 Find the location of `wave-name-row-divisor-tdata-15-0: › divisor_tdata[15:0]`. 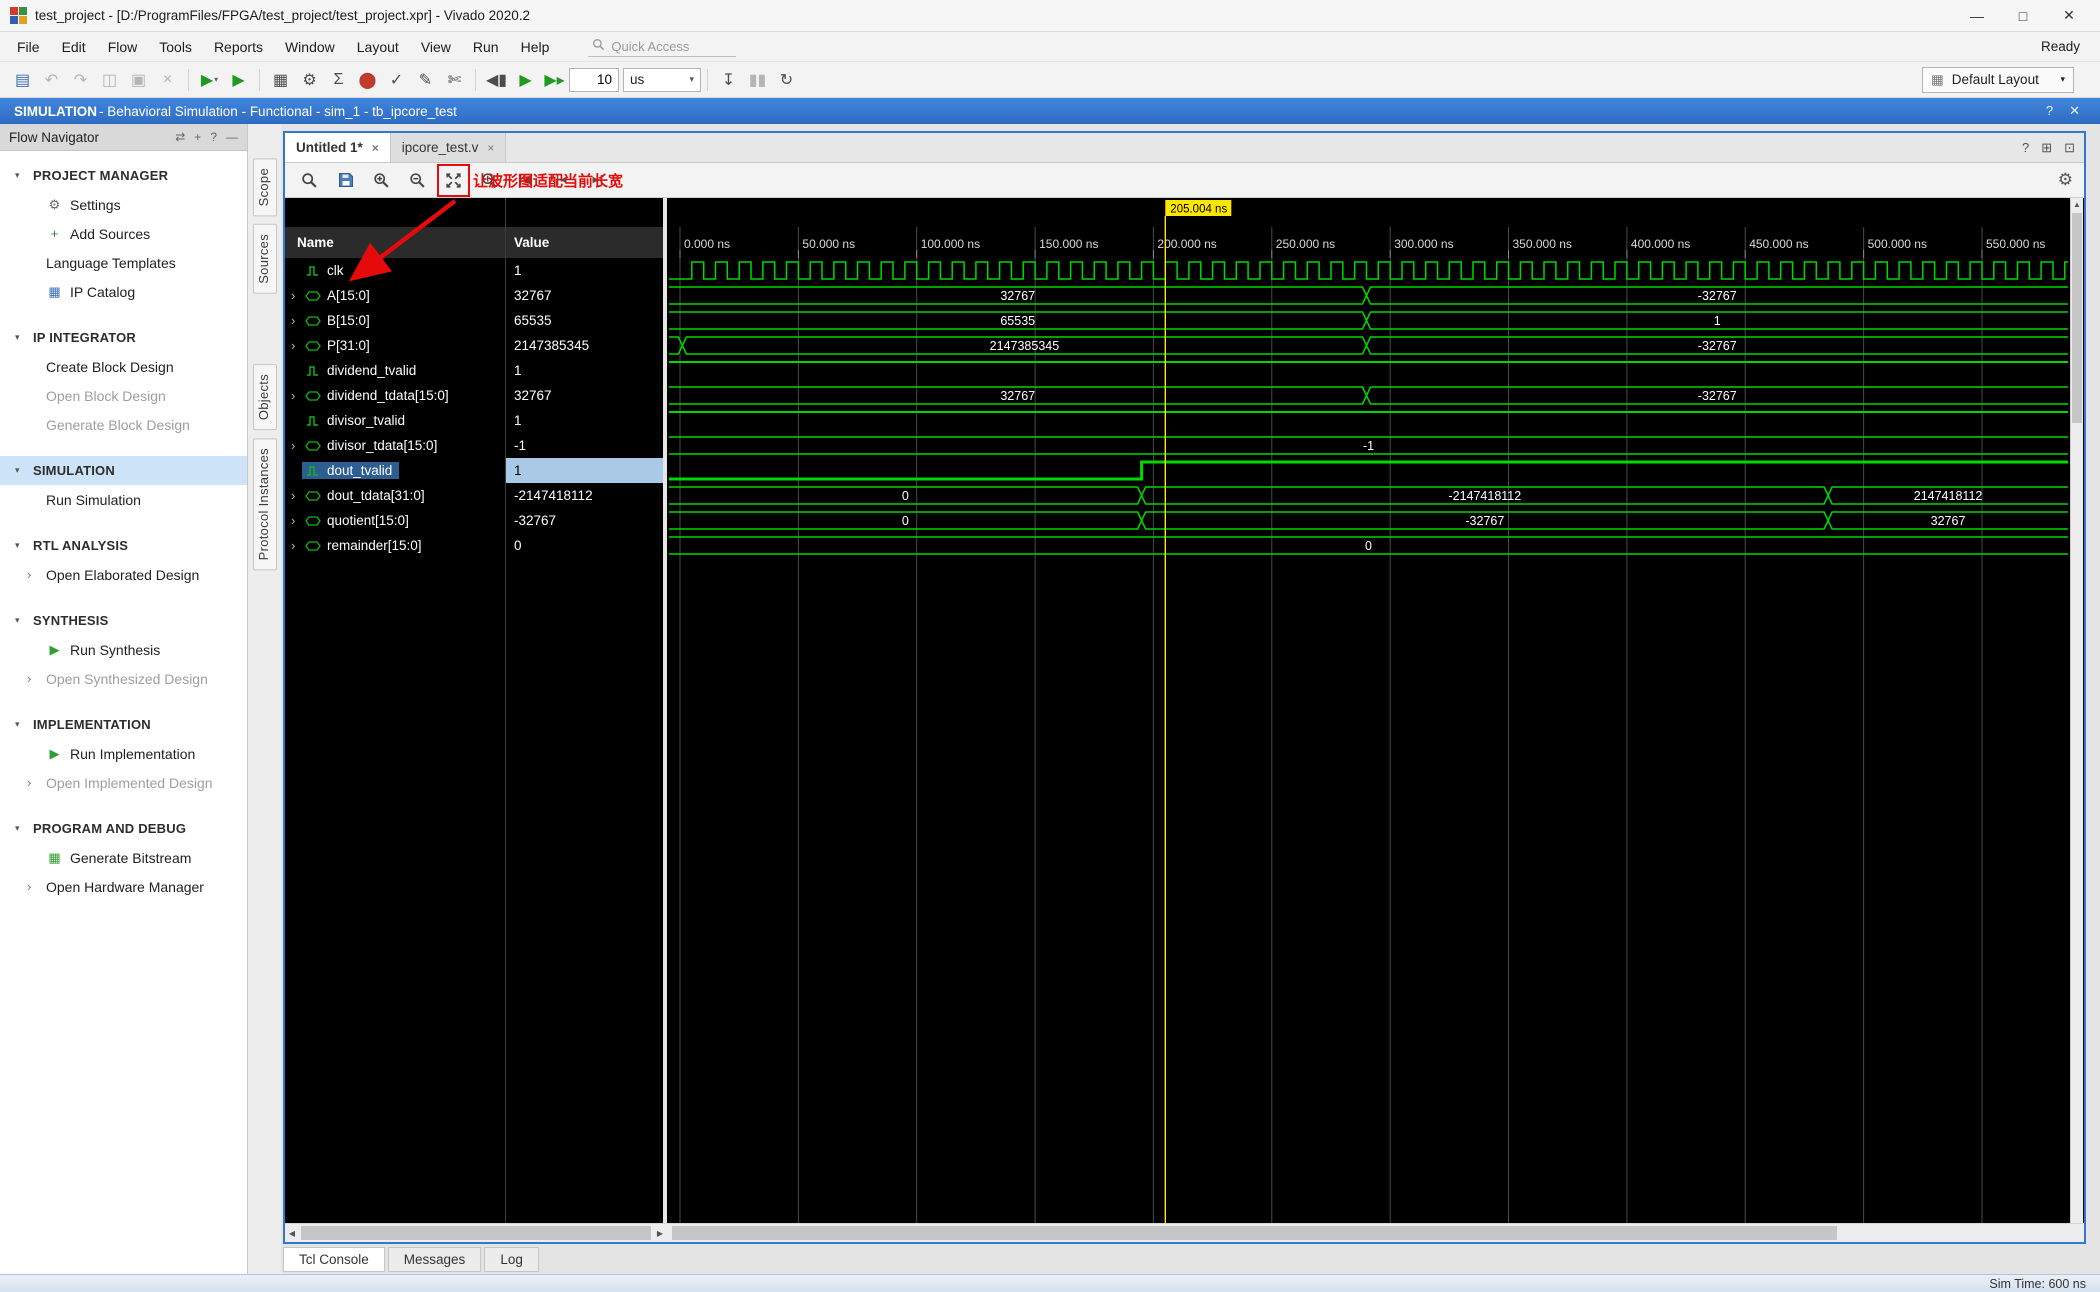

wave-name-row-divisor-tdata-15-0: › divisor_tdata[15:0] is located at coordinates (395, 445).